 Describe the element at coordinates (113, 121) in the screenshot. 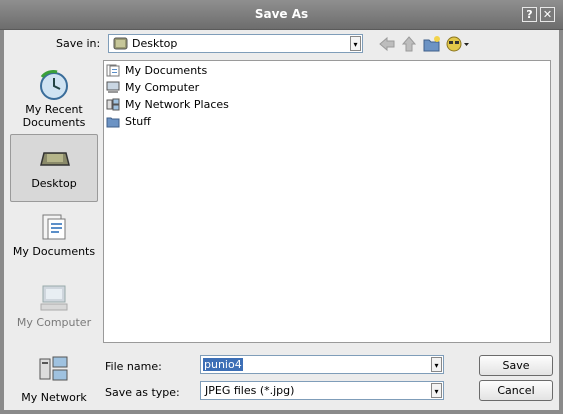

I see `folder-icon` at that location.